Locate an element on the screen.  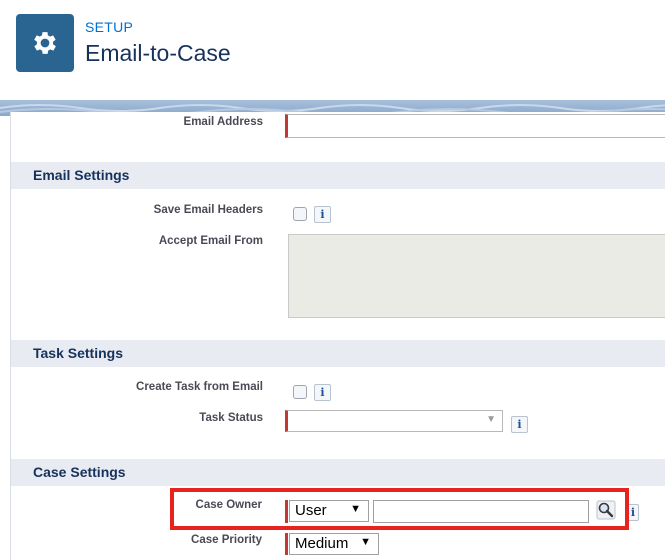
required-indicator is located at coordinates (286, 544).